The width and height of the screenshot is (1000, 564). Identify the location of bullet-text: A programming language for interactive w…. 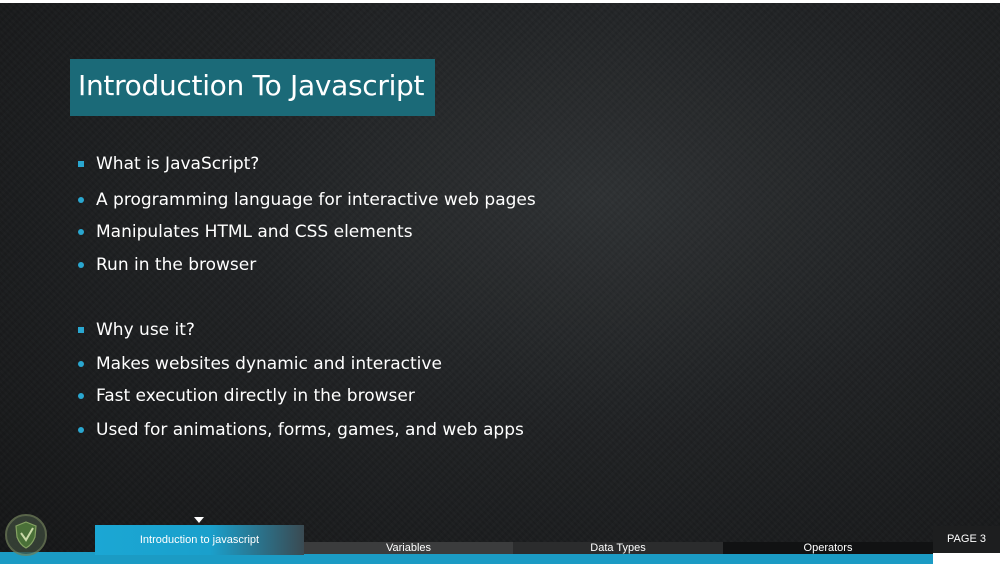
(316, 200).